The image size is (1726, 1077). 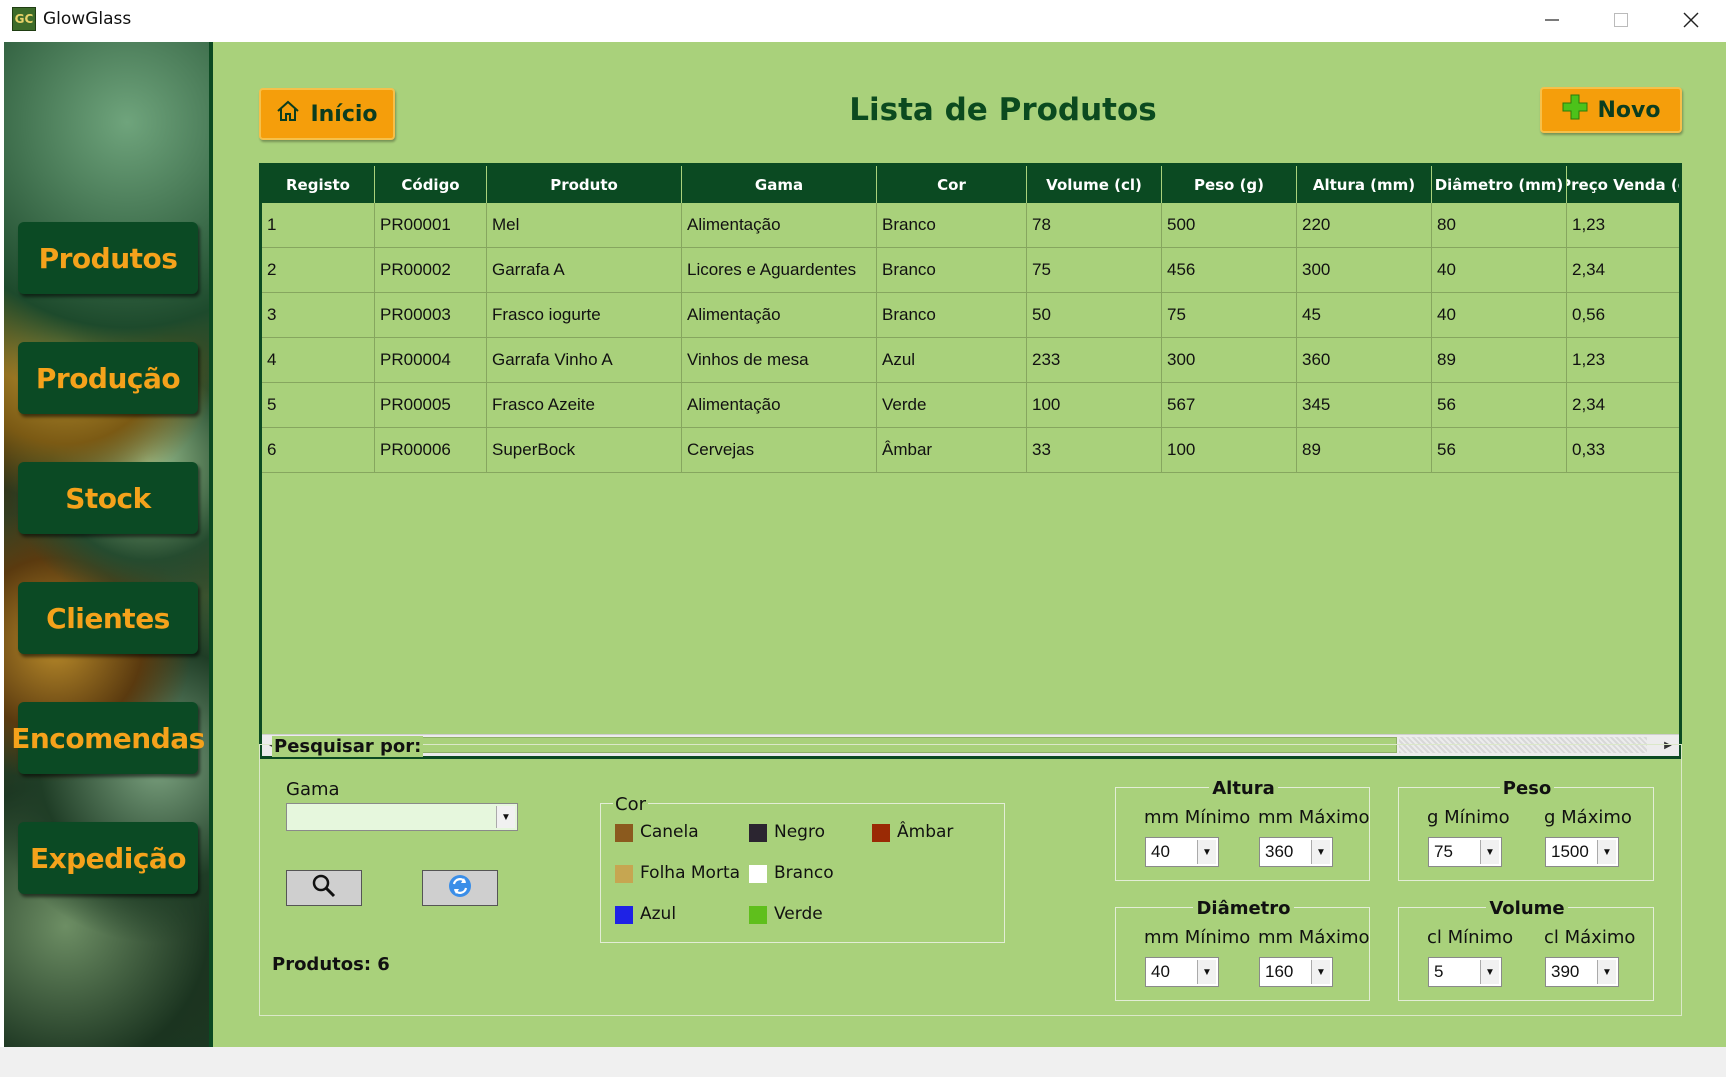 I want to click on table-cell: 360, so click(x=1364, y=360).